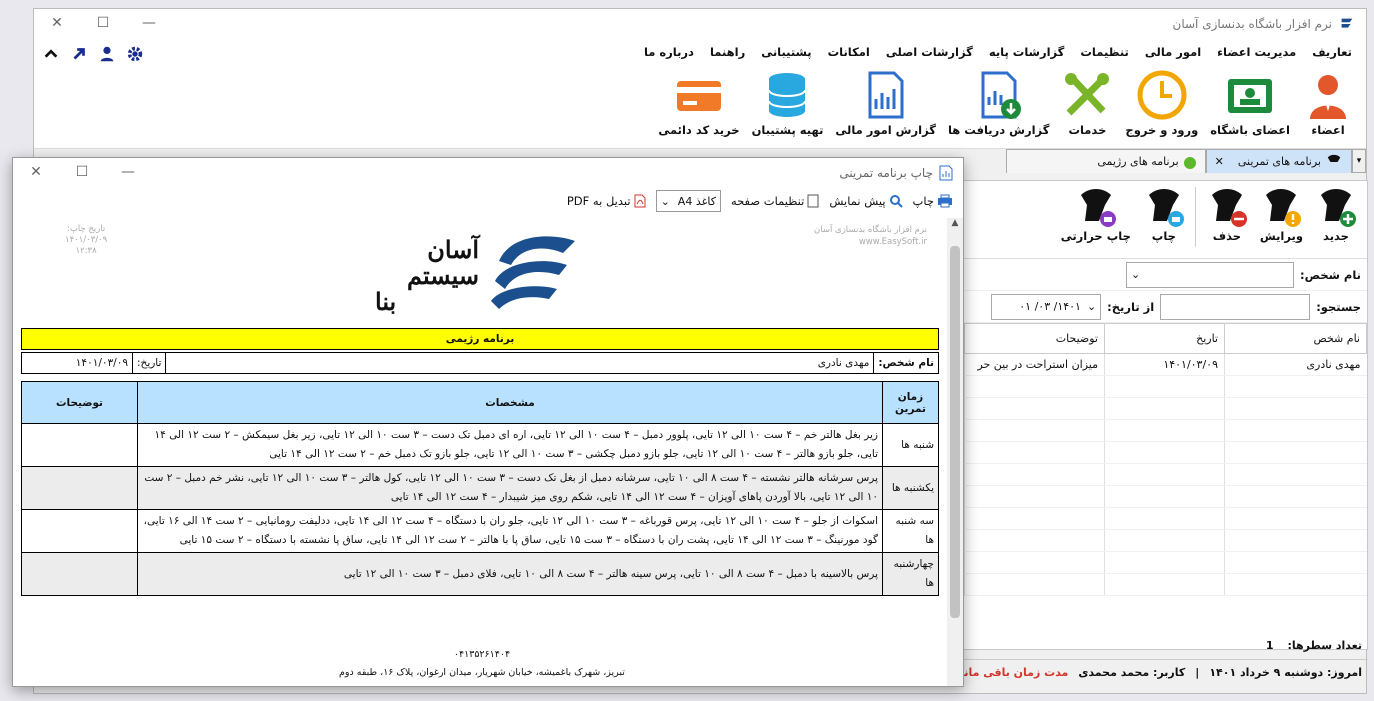 This screenshot has width=1374, height=701. Describe the element at coordinates (787, 95) in the screenshot. I see `database-icon` at that location.